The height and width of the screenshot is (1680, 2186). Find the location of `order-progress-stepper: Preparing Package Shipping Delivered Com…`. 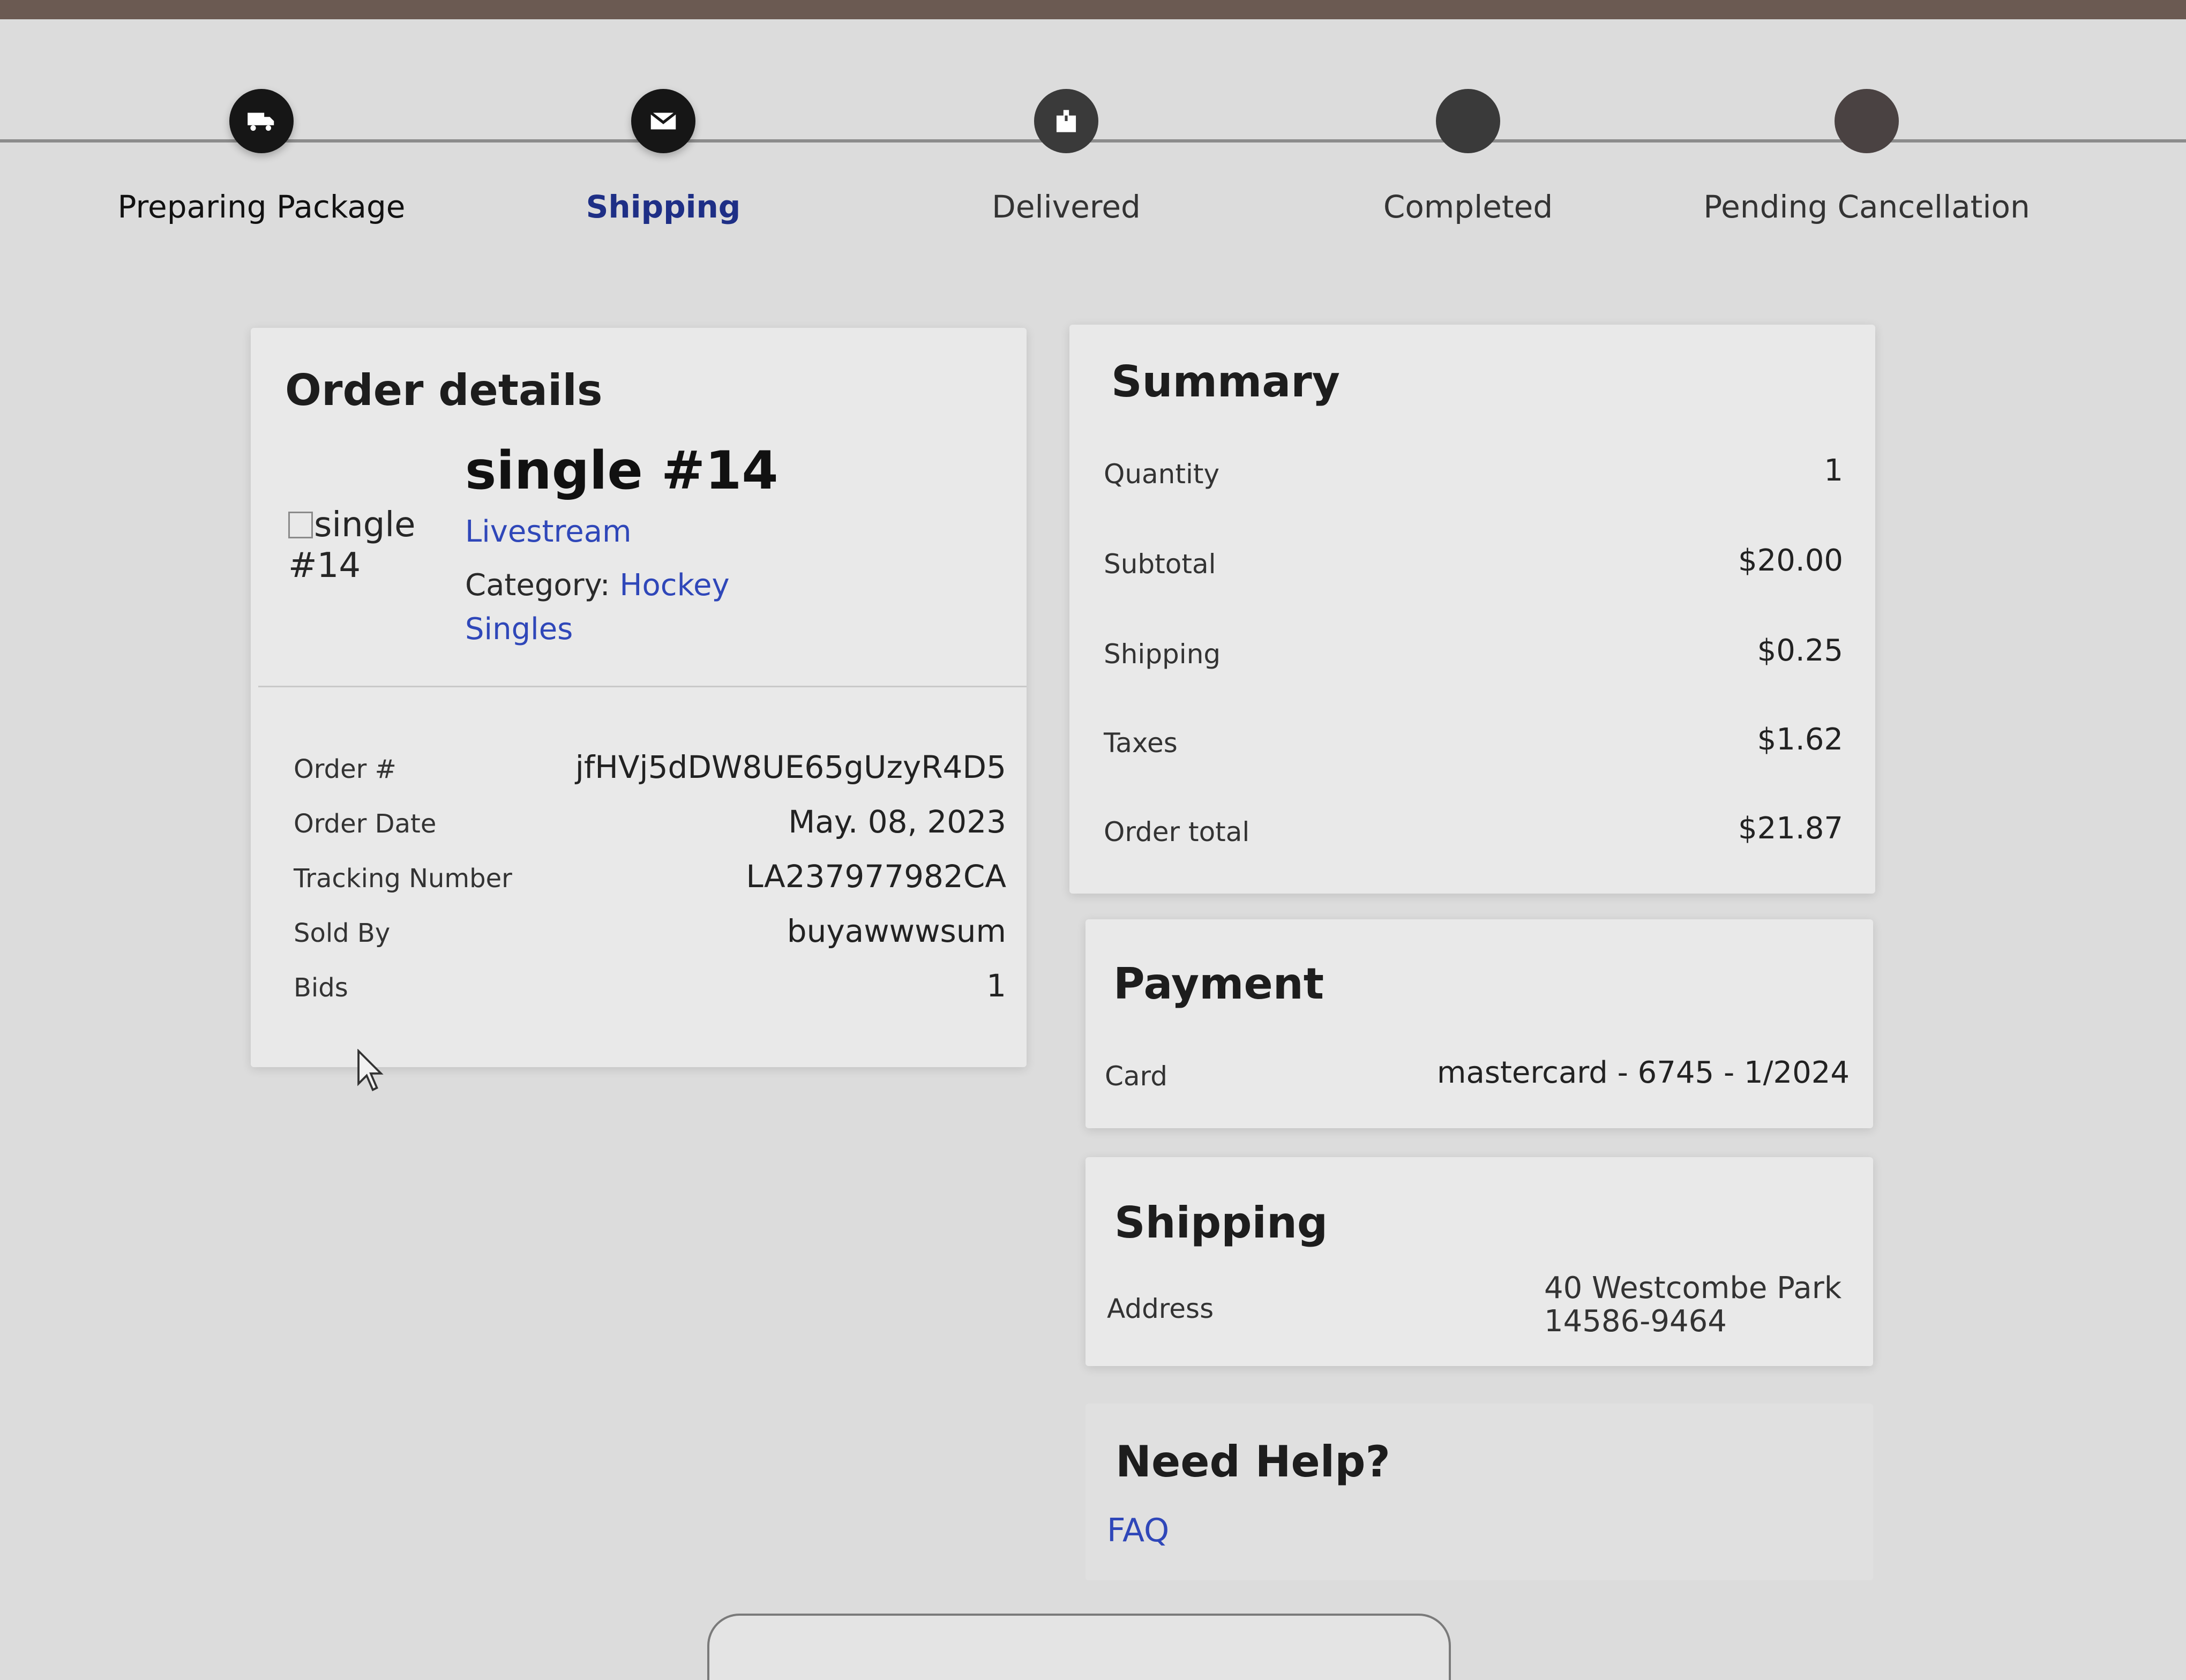

order-progress-stepper: Preparing Package Shipping Delivered Com… is located at coordinates (1093, 131).